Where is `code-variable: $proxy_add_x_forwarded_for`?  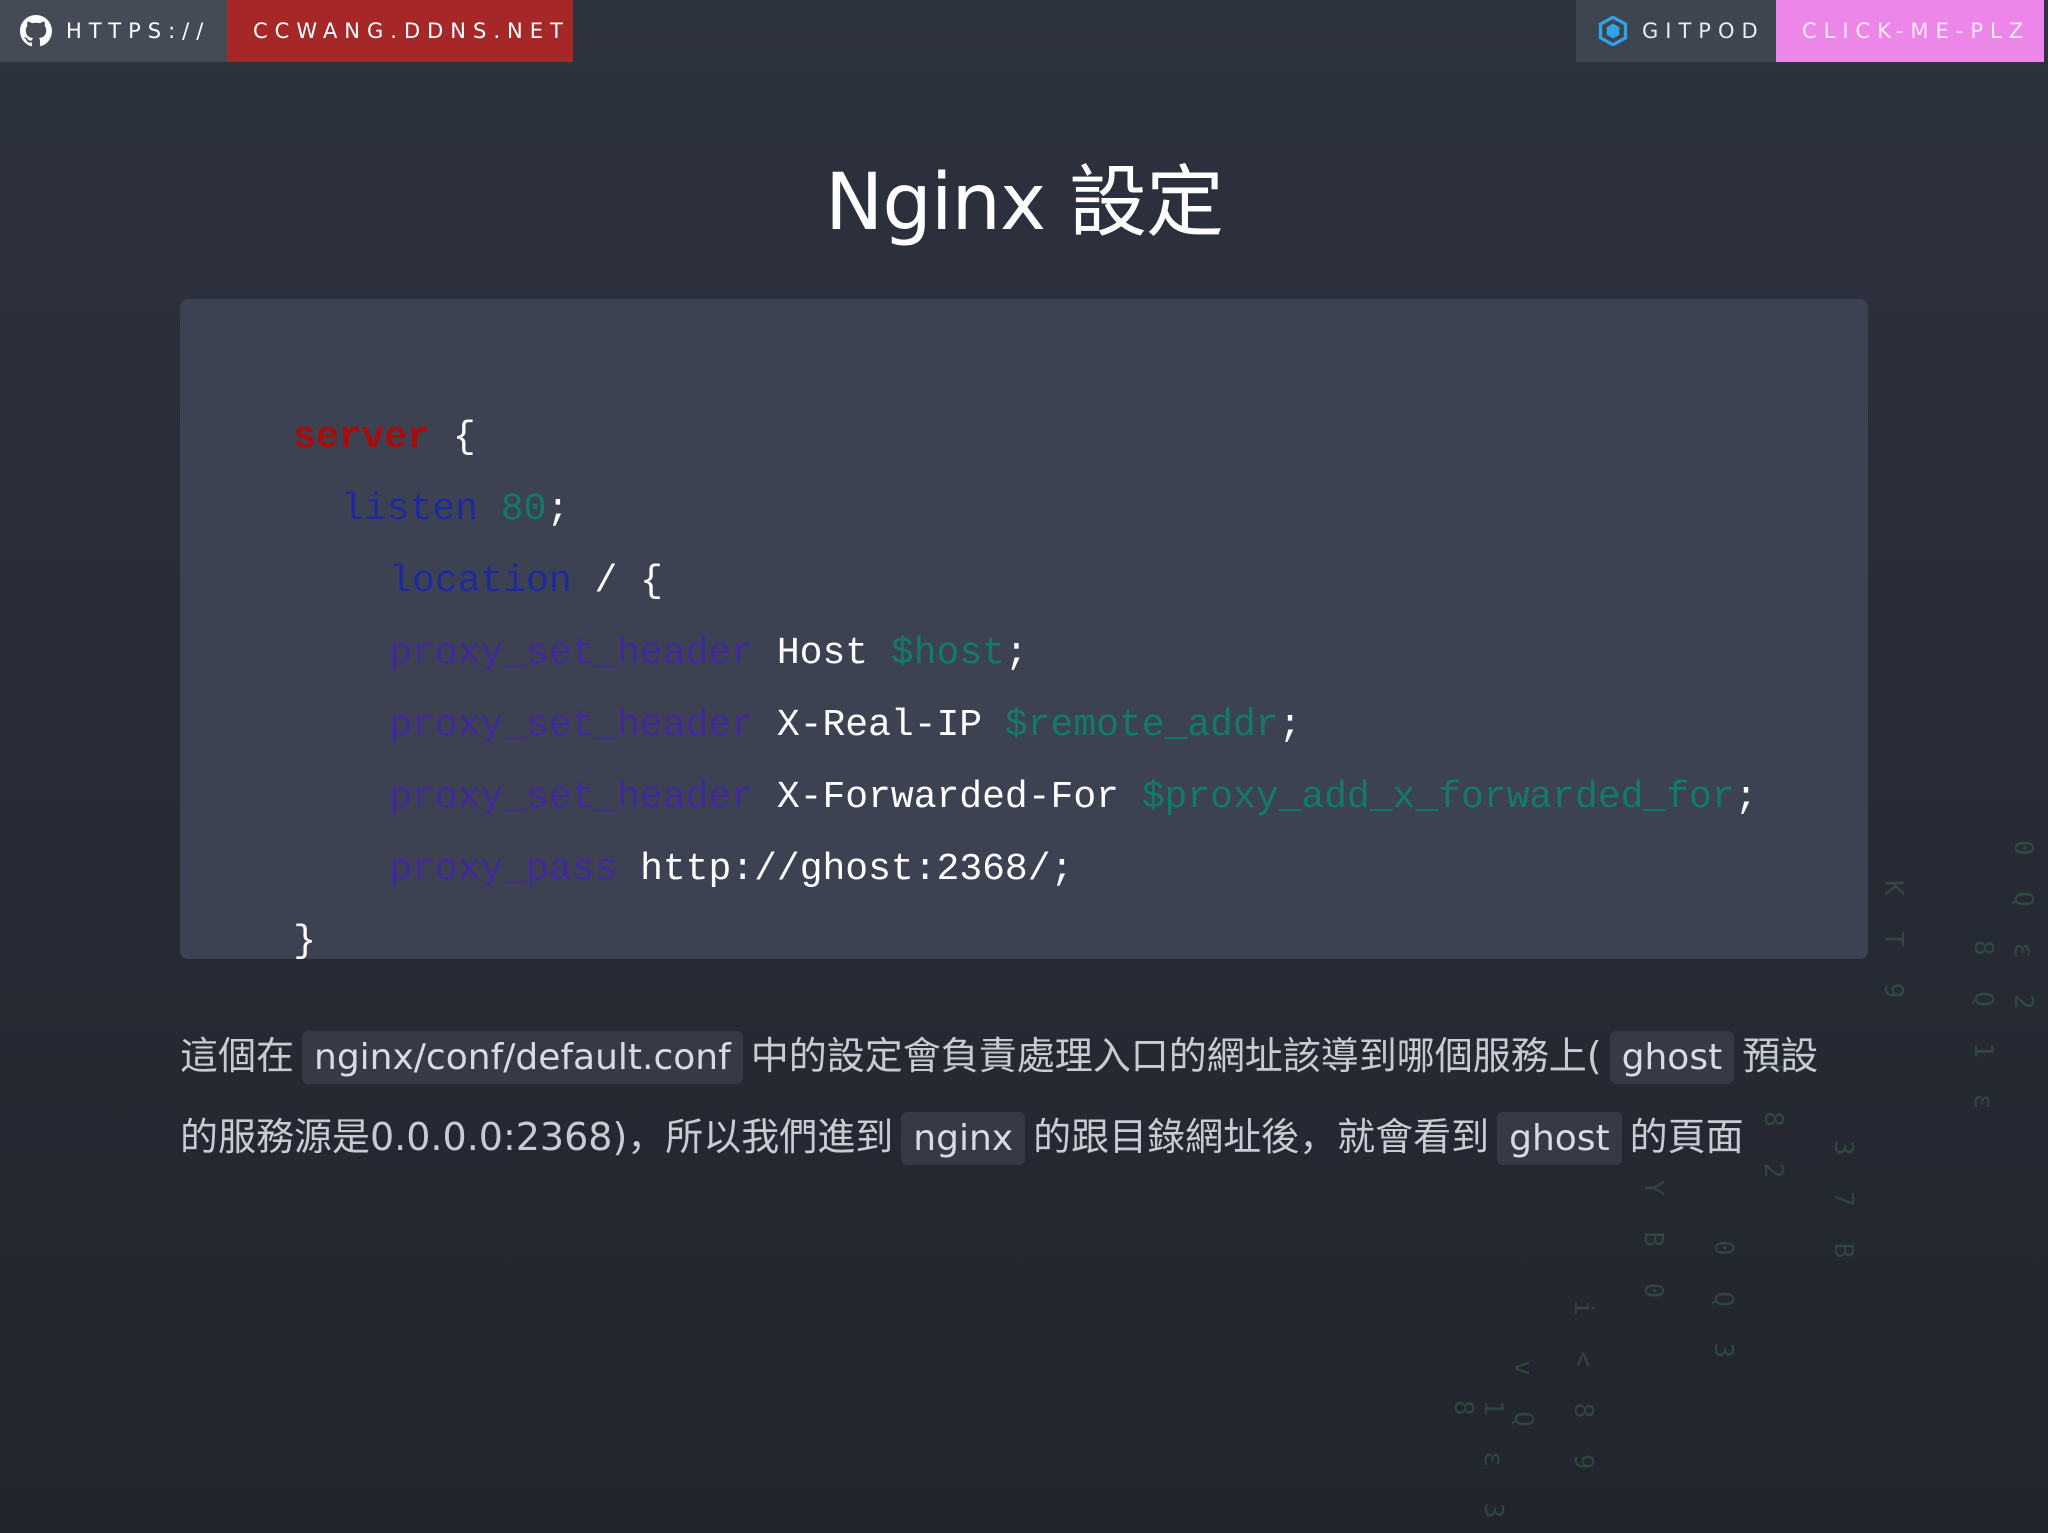 code-variable: $proxy_add_x_forwarded_for is located at coordinates (1438, 797).